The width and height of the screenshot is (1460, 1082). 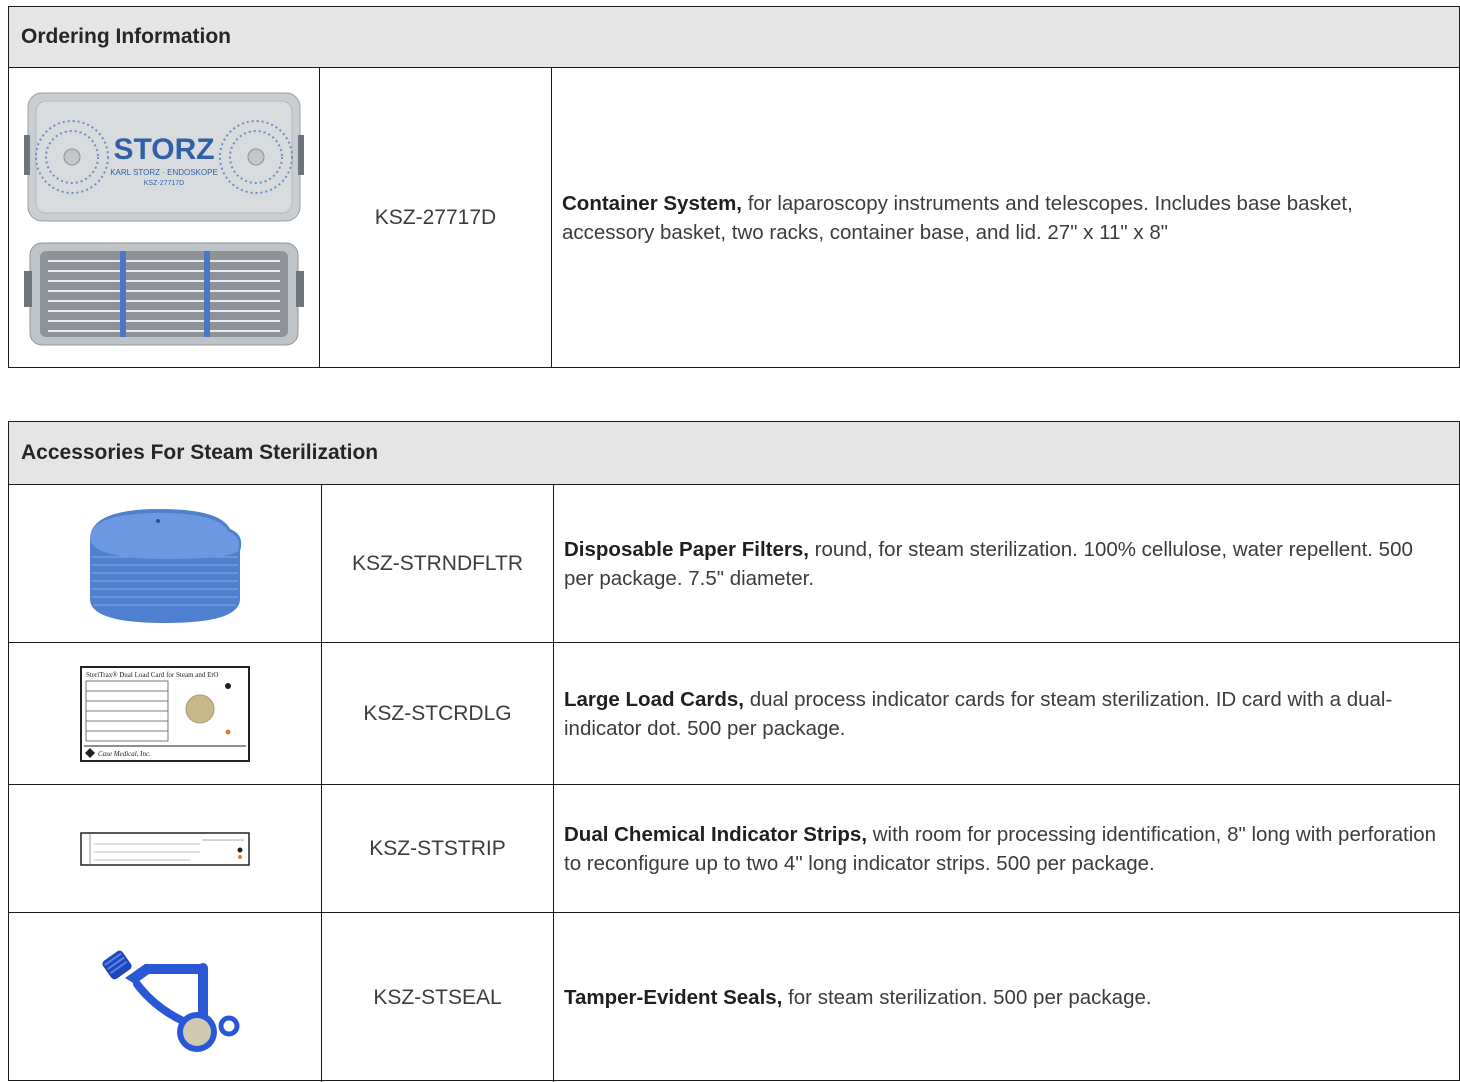 I want to click on paper-filters-image, so click(x=166, y=565).